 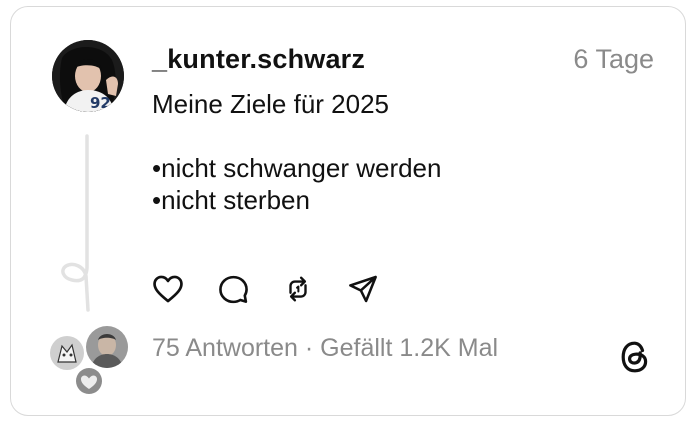 I want to click on like-button, so click(x=168, y=289).